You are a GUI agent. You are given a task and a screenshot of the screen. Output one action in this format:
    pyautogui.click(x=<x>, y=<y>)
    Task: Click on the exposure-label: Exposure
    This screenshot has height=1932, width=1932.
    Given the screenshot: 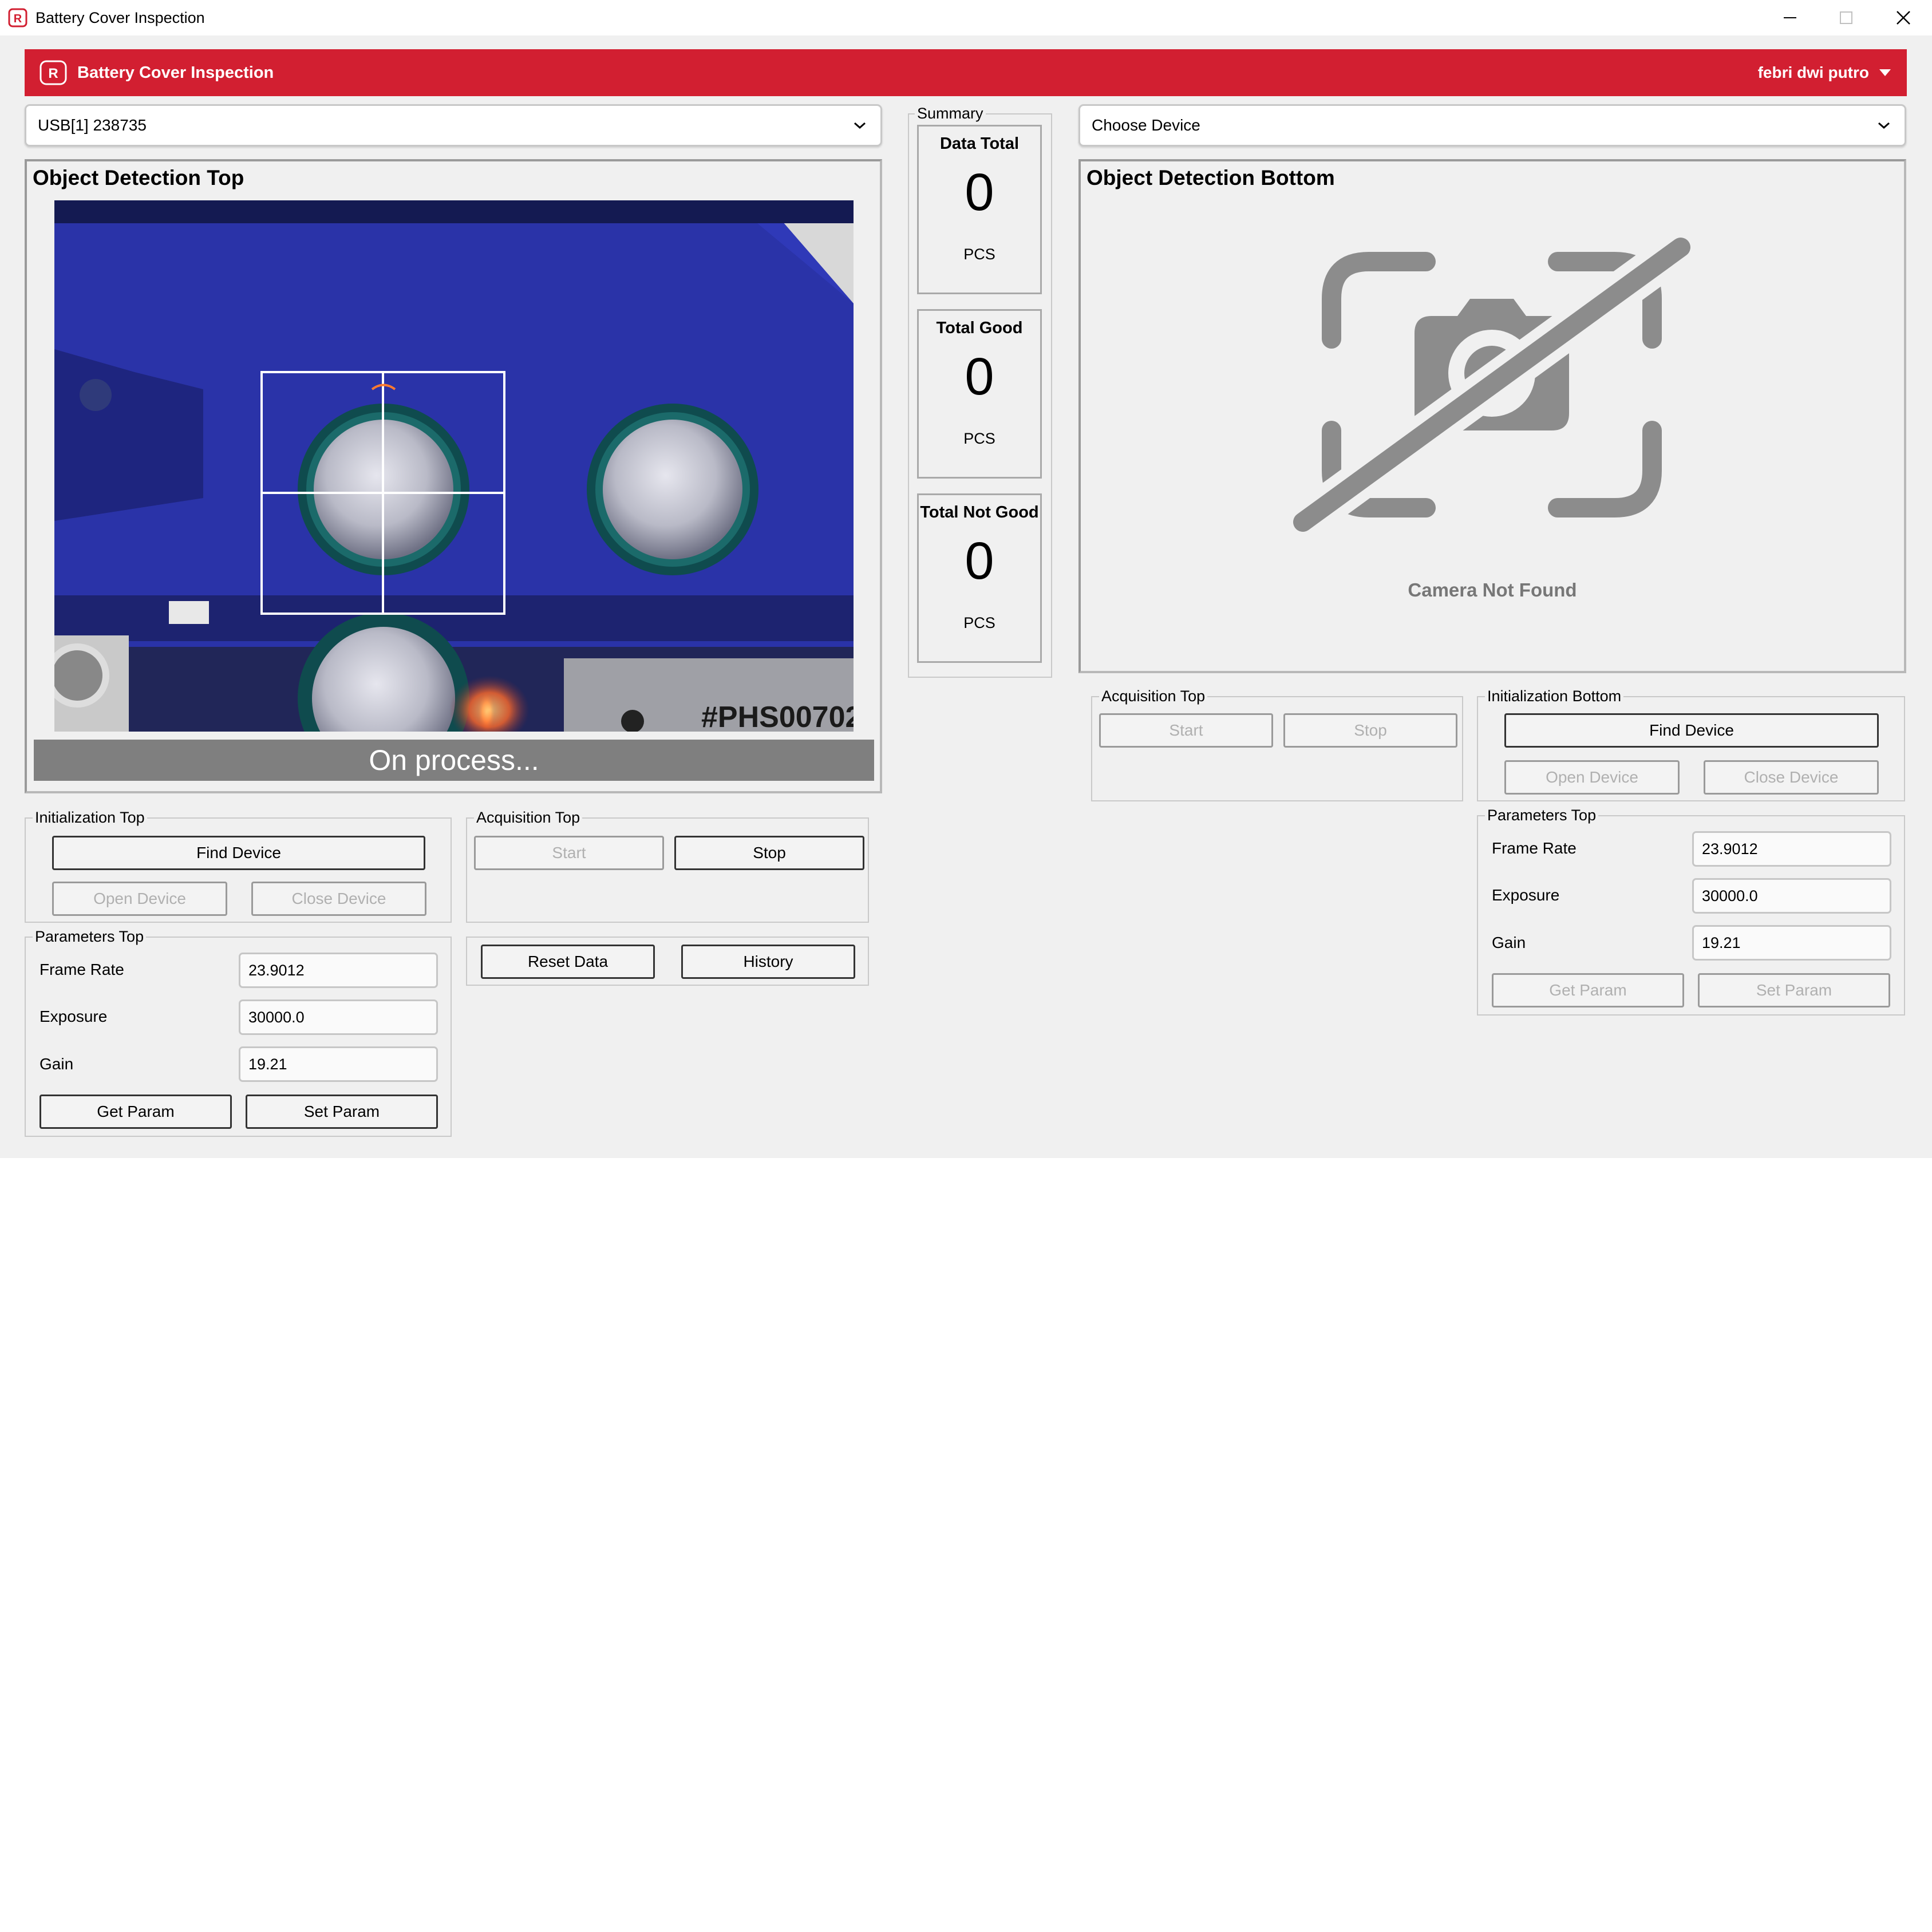 What is the action you would take?
    pyautogui.click(x=73, y=1016)
    